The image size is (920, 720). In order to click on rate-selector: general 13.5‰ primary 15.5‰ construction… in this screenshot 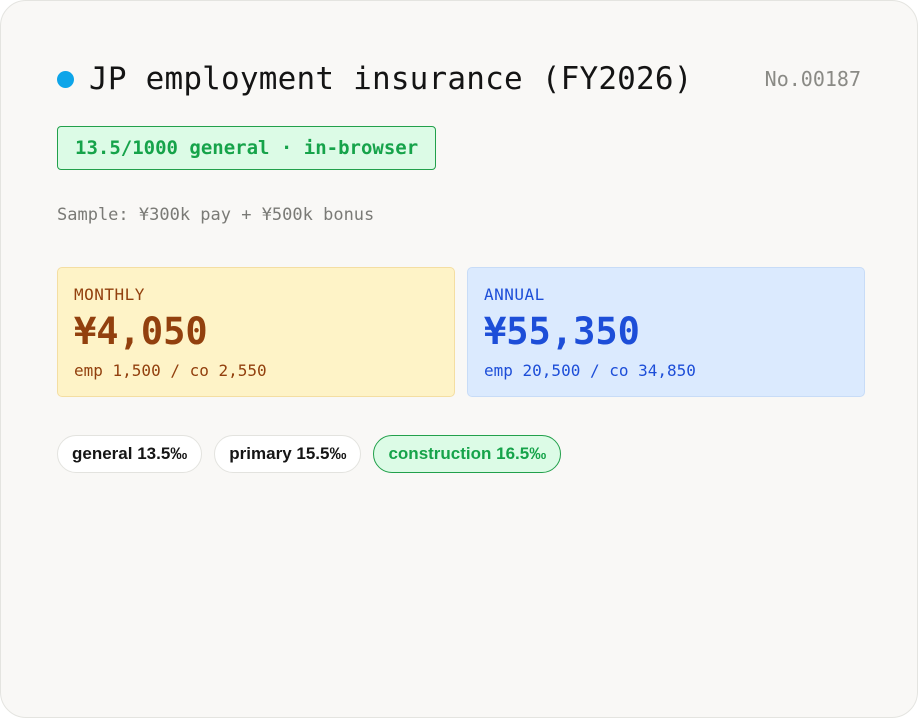, I will do `click(309, 454)`.